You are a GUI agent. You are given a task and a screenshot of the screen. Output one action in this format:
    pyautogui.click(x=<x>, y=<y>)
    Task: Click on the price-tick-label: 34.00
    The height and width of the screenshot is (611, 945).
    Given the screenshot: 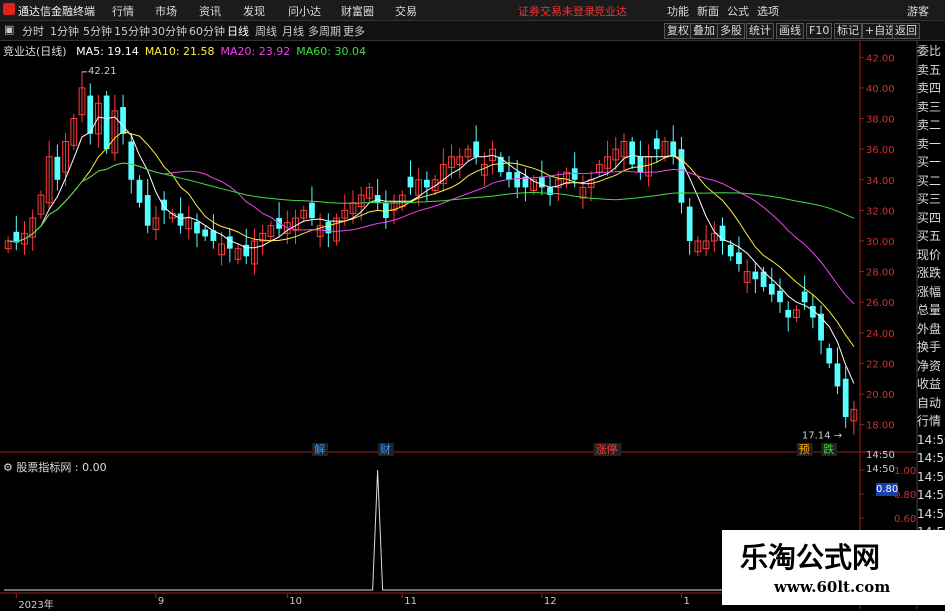 What is the action you would take?
    pyautogui.click(x=880, y=181)
    